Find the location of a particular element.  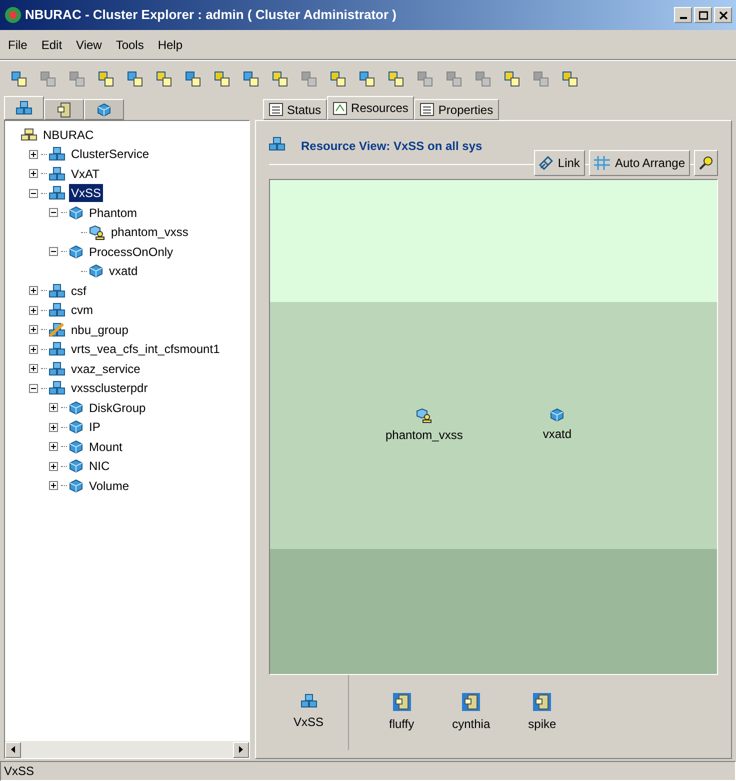

scroll-right-button is located at coordinates (241, 750).